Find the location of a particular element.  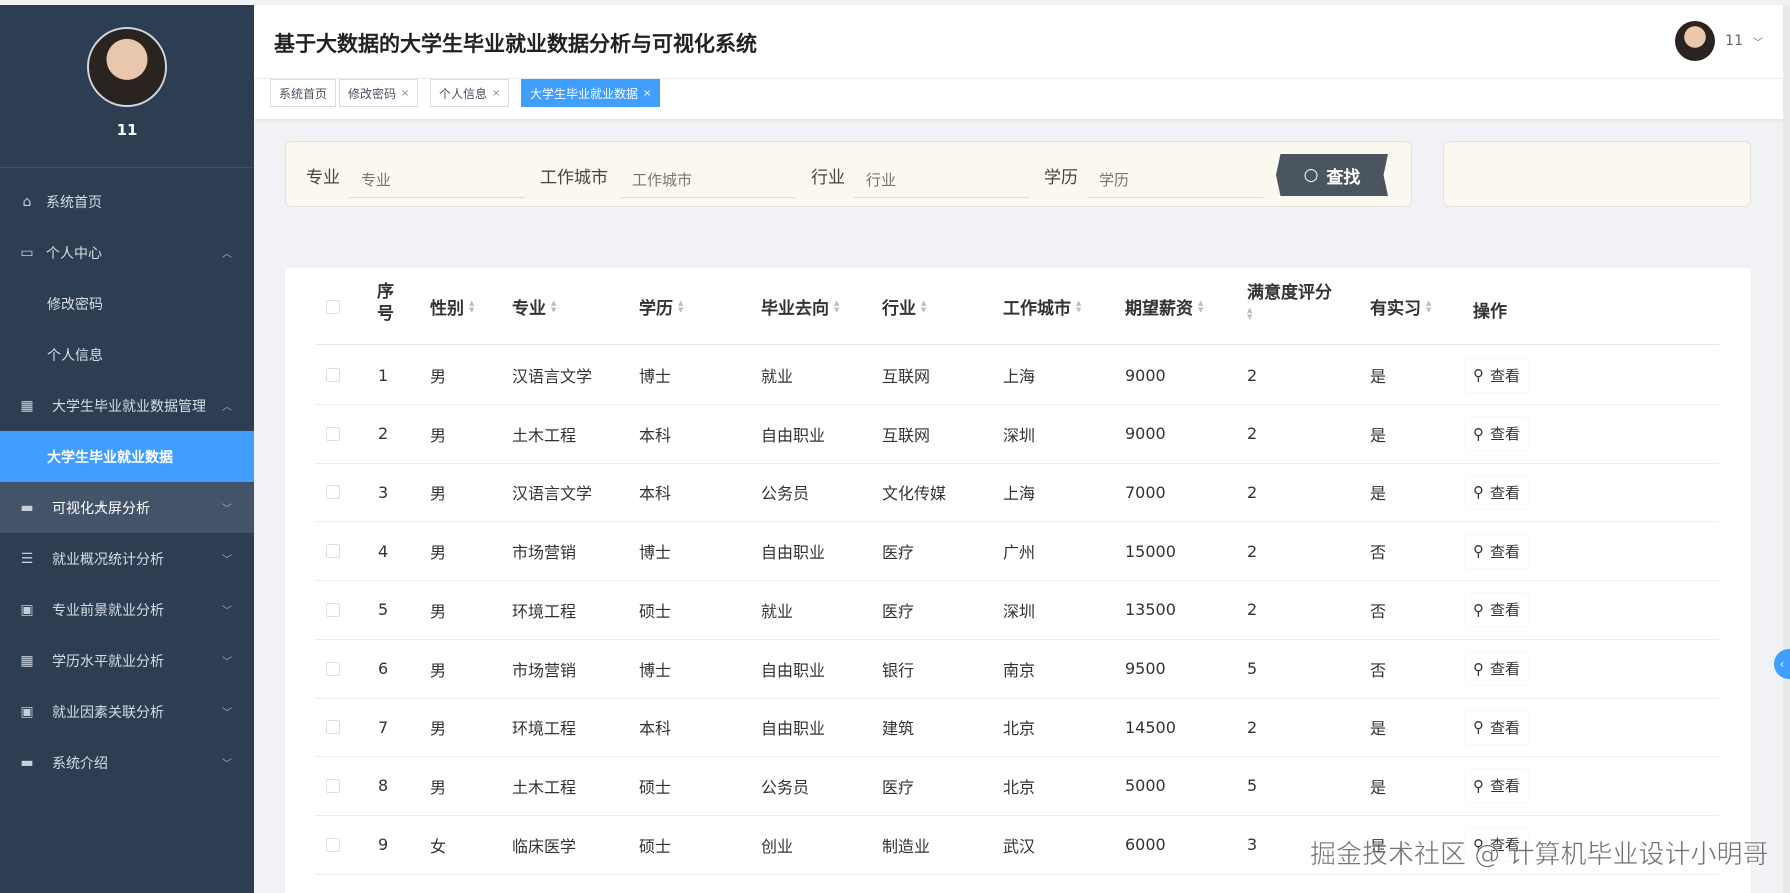

search-button: ○ 查找 is located at coordinates (1332, 175).